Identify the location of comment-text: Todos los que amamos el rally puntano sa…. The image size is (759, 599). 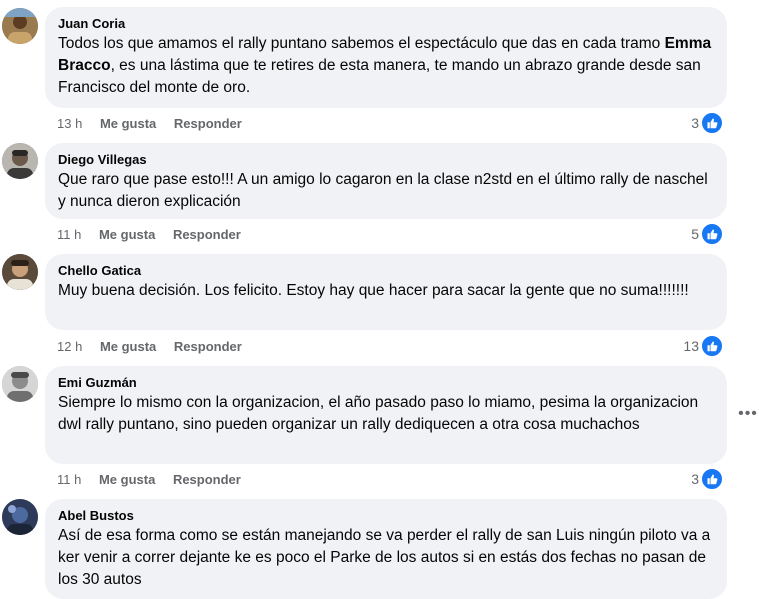
(386, 66).